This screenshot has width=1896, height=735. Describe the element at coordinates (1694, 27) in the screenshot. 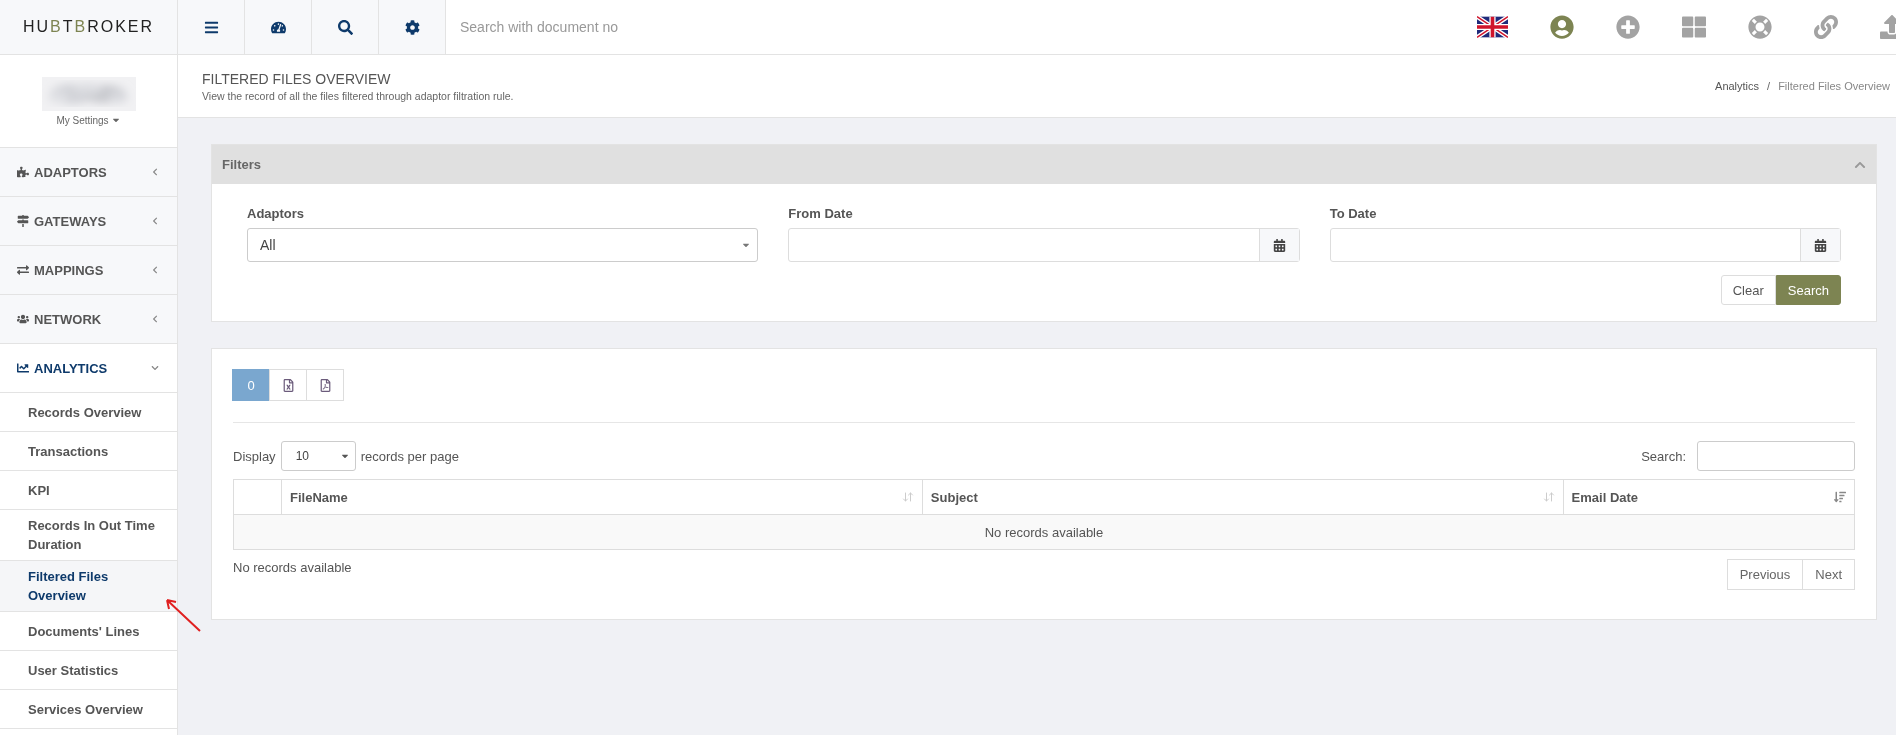

I see `grid-icon` at that location.